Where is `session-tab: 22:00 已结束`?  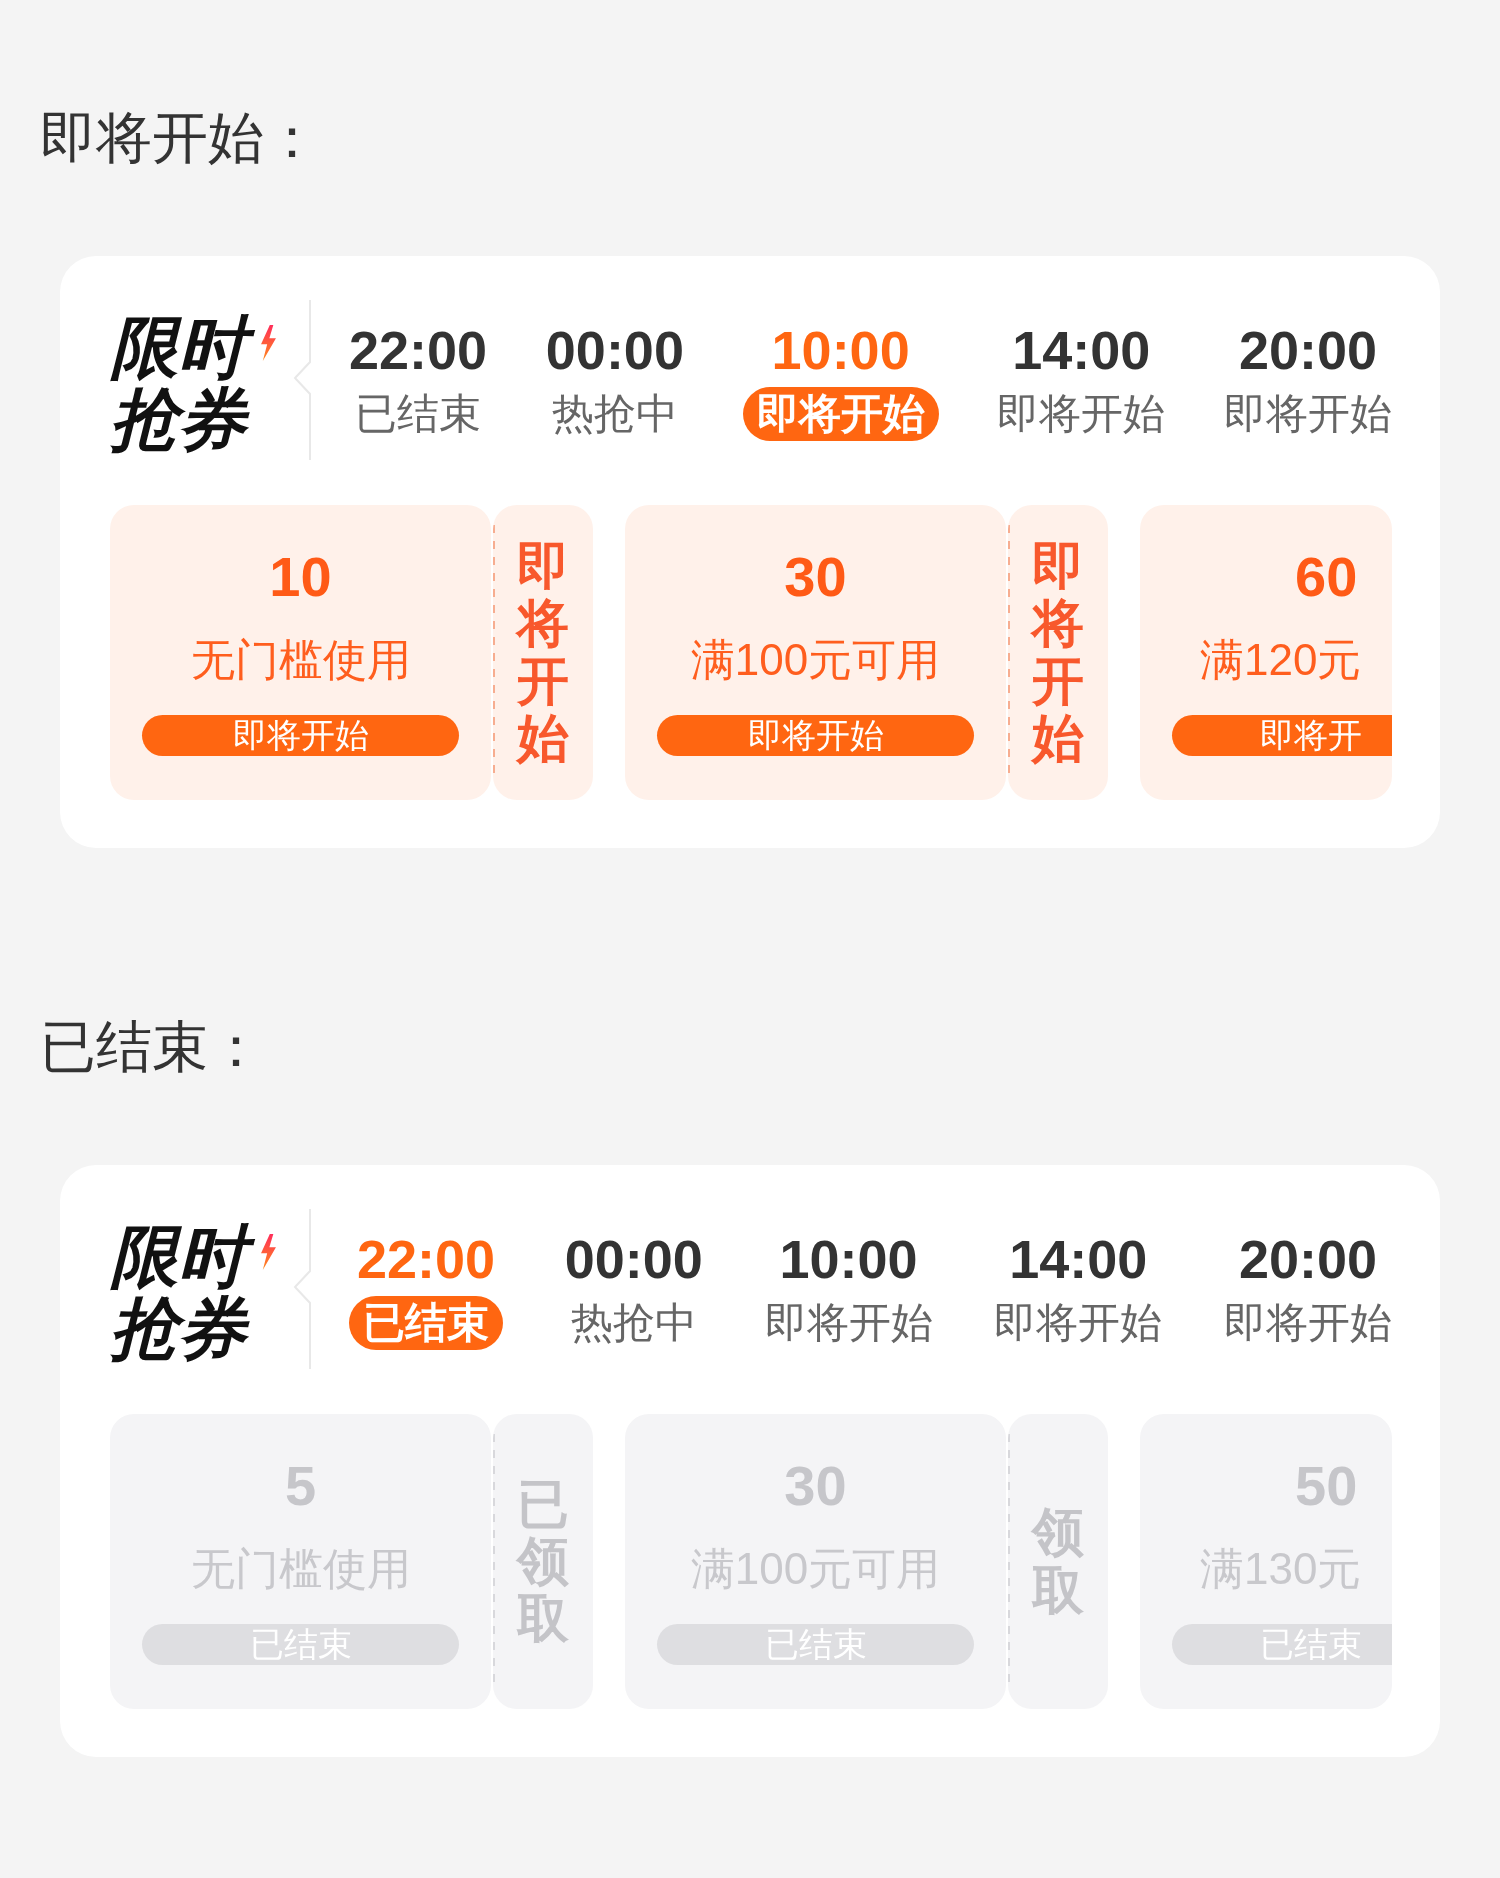 session-tab: 22:00 已结束 is located at coordinates (418, 380).